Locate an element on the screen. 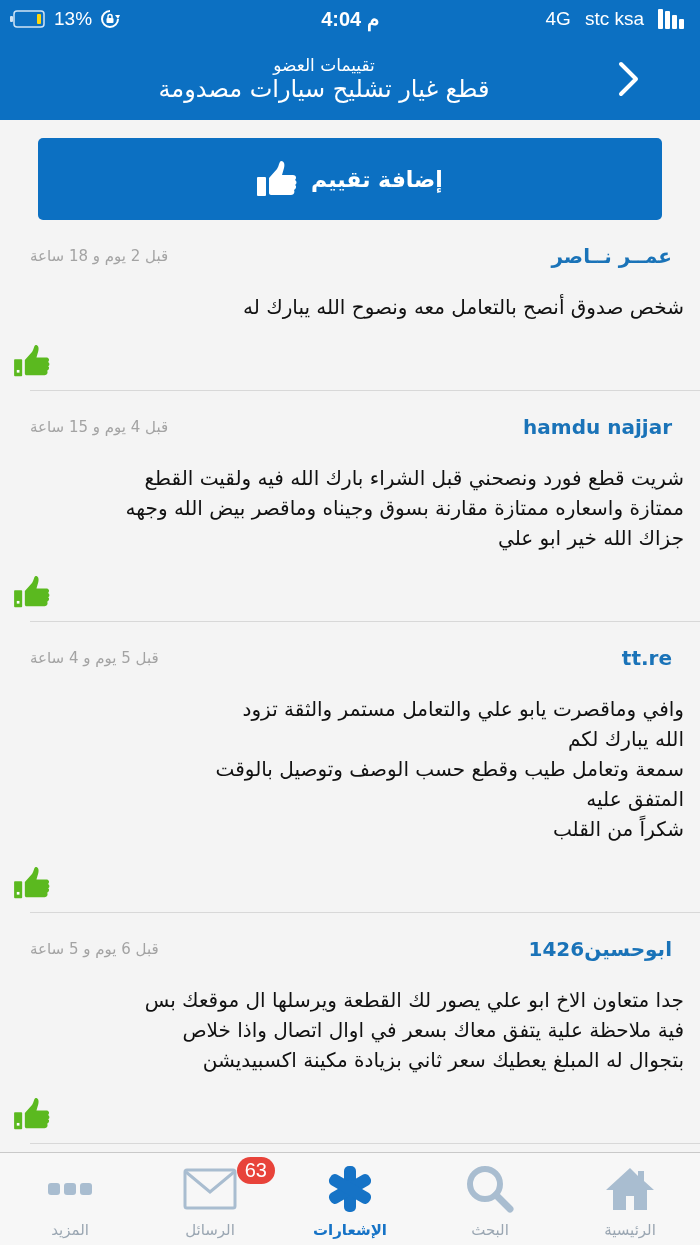 The height and width of the screenshot is (1245, 700). review-text: وافي وماقصرت يابو علي والتعامل مستمر والثقة تزود الله يبارك لكم سمعة وتعامل طيب وقطع حسب الوصف وتوصيل بالوقت المتفق عليه شكراً من القلب is located at coordinates (449, 769).